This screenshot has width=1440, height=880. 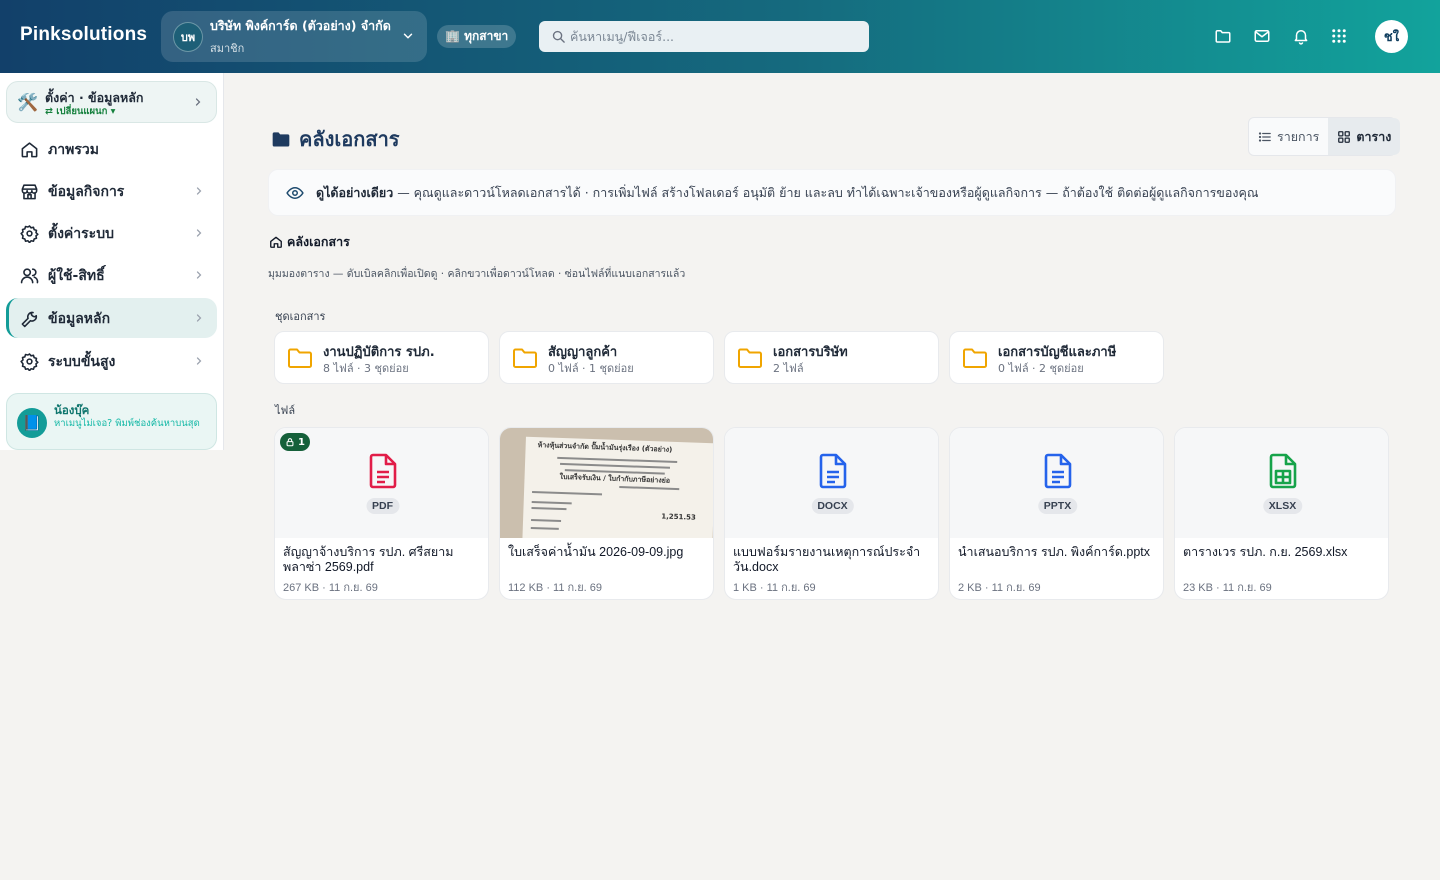 I want to click on sidebar-item-system-settings: ตั้งค่าระบบ, so click(x=111, y=233).